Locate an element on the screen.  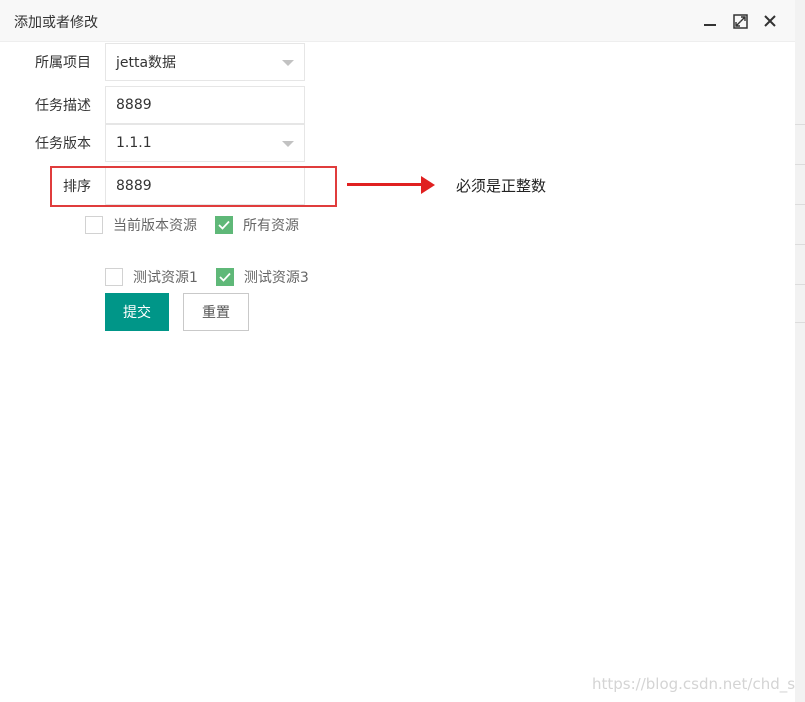
description-input: 8889 is located at coordinates (205, 105).